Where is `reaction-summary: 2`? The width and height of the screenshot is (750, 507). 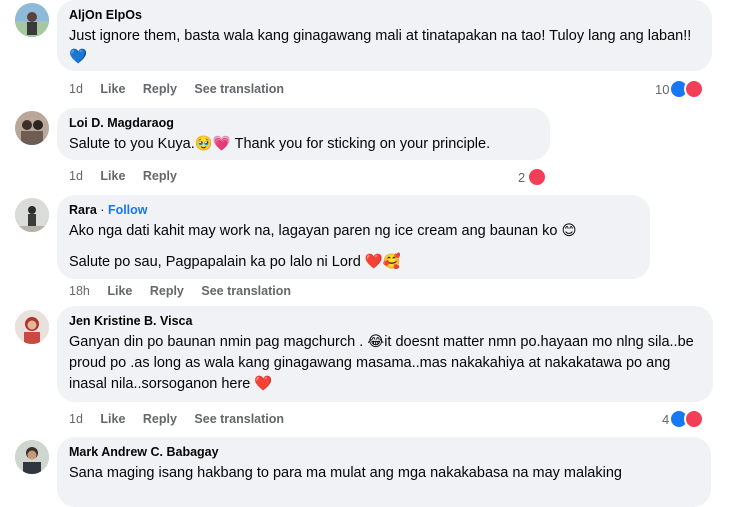
reaction-summary: 2 is located at coordinates (533, 177).